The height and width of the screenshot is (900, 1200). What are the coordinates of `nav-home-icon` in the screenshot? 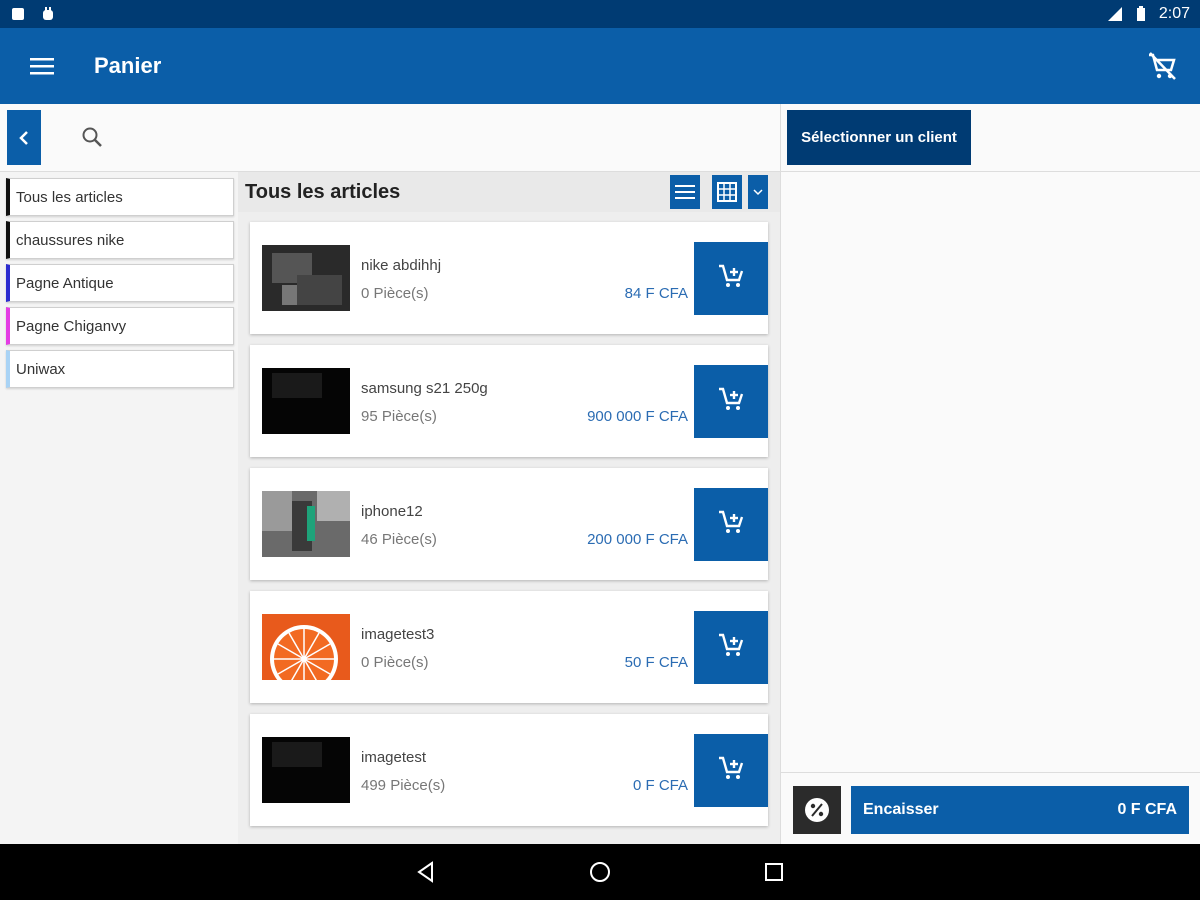 It's located at (600, 872).